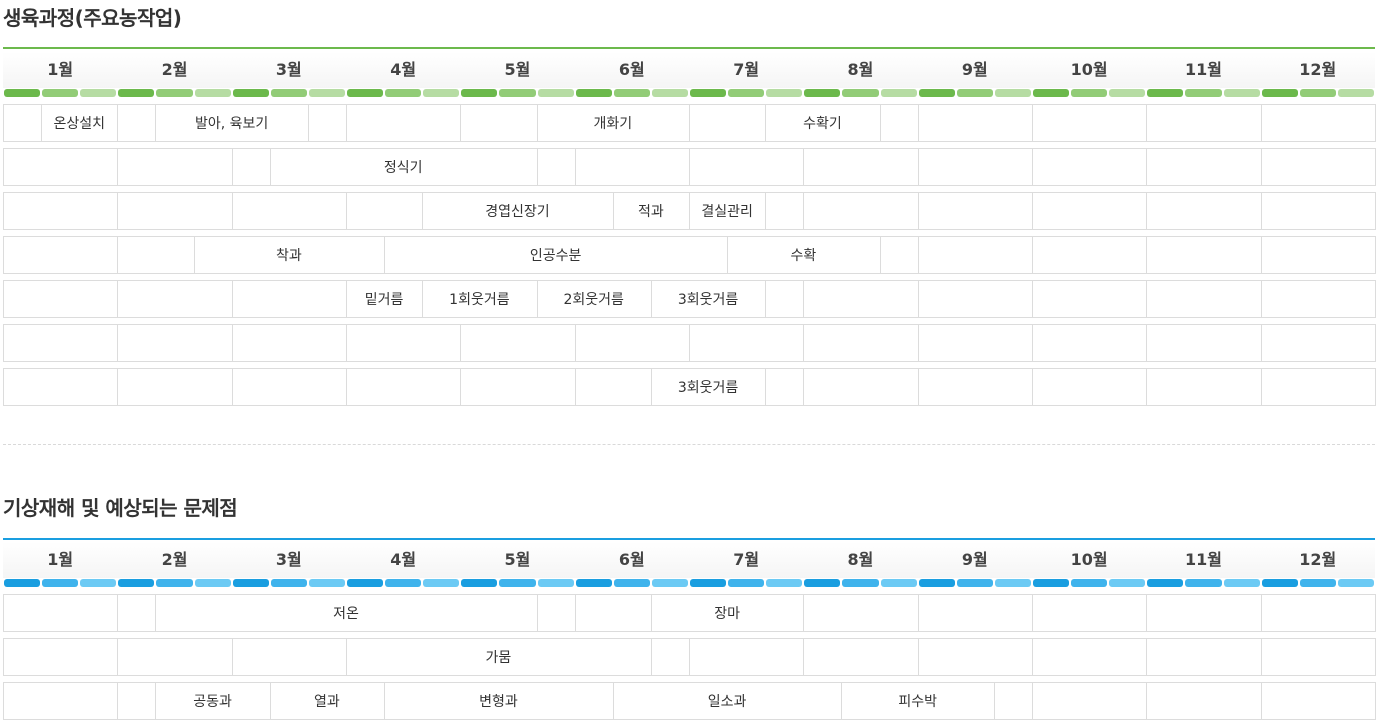 This screenshot has width=1381, height=724. I want to click on month-label: 9월, so click(974, 559).